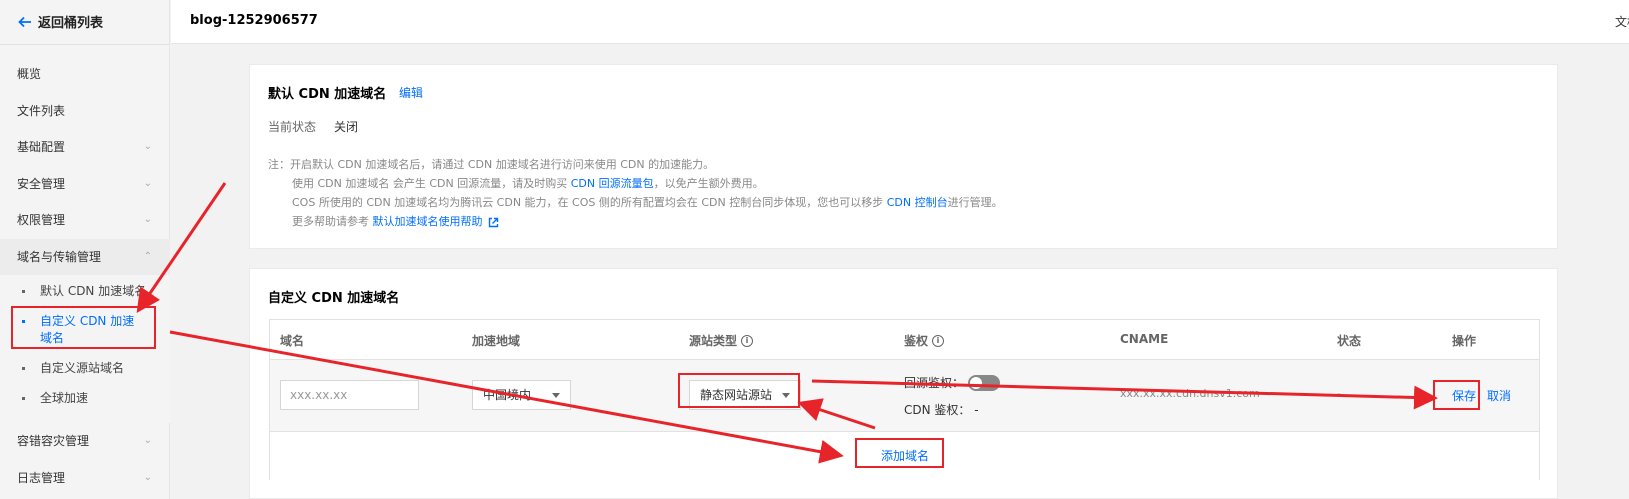 The height and width of the screenshot is (499, 1629). I want to click on sidebar-subitem-custom-origin: 自定义源站域名, so click(85, 368).